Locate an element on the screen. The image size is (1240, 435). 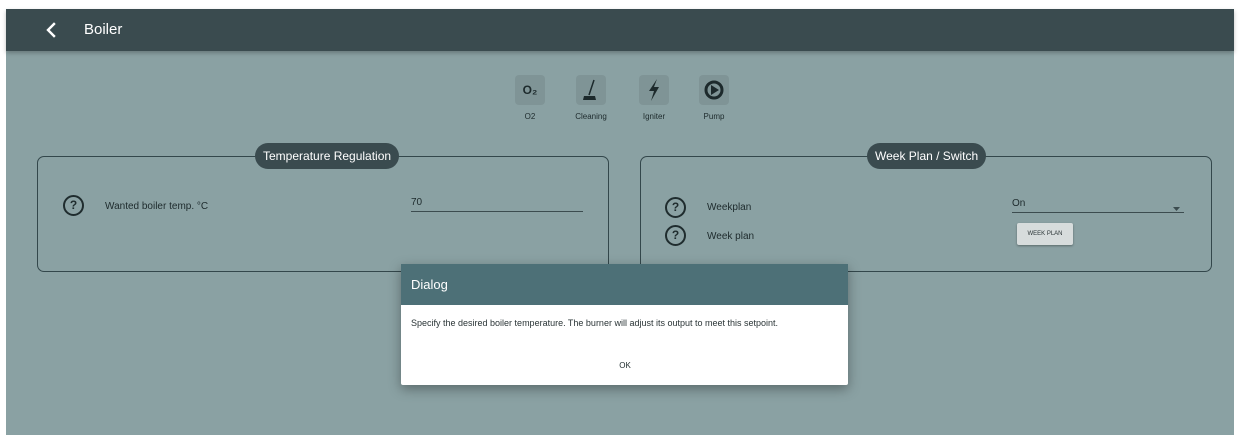
broom-icon is located at coordinates (591, 90).